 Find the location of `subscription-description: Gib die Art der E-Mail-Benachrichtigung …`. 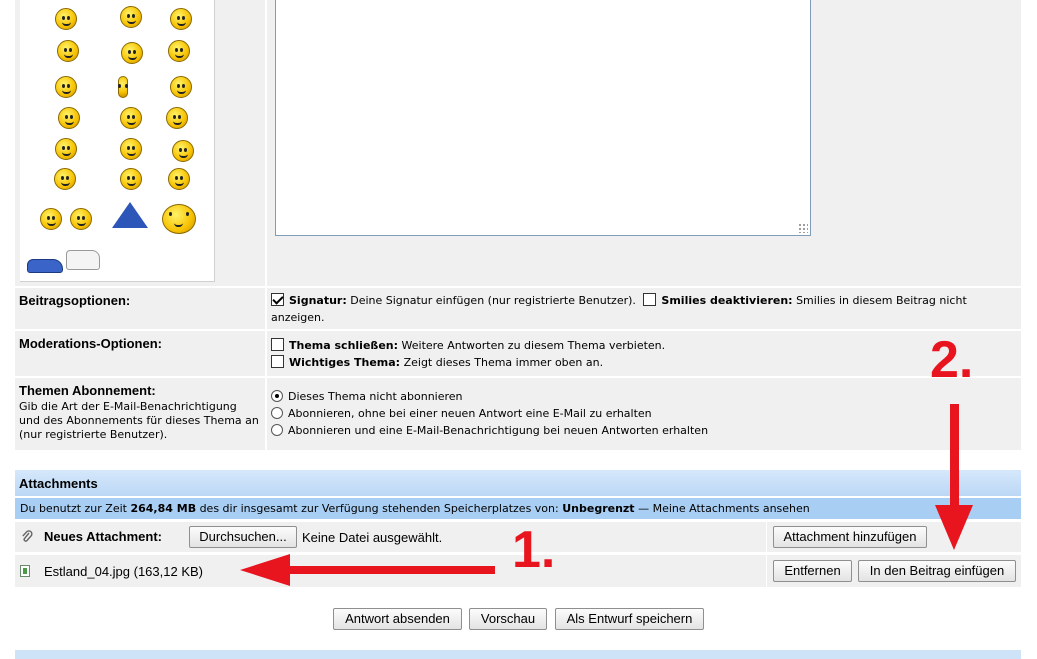

subscription-description: Gib die Art der E-Mail-Benachrichtigung … is located at coordinates (139, 420).